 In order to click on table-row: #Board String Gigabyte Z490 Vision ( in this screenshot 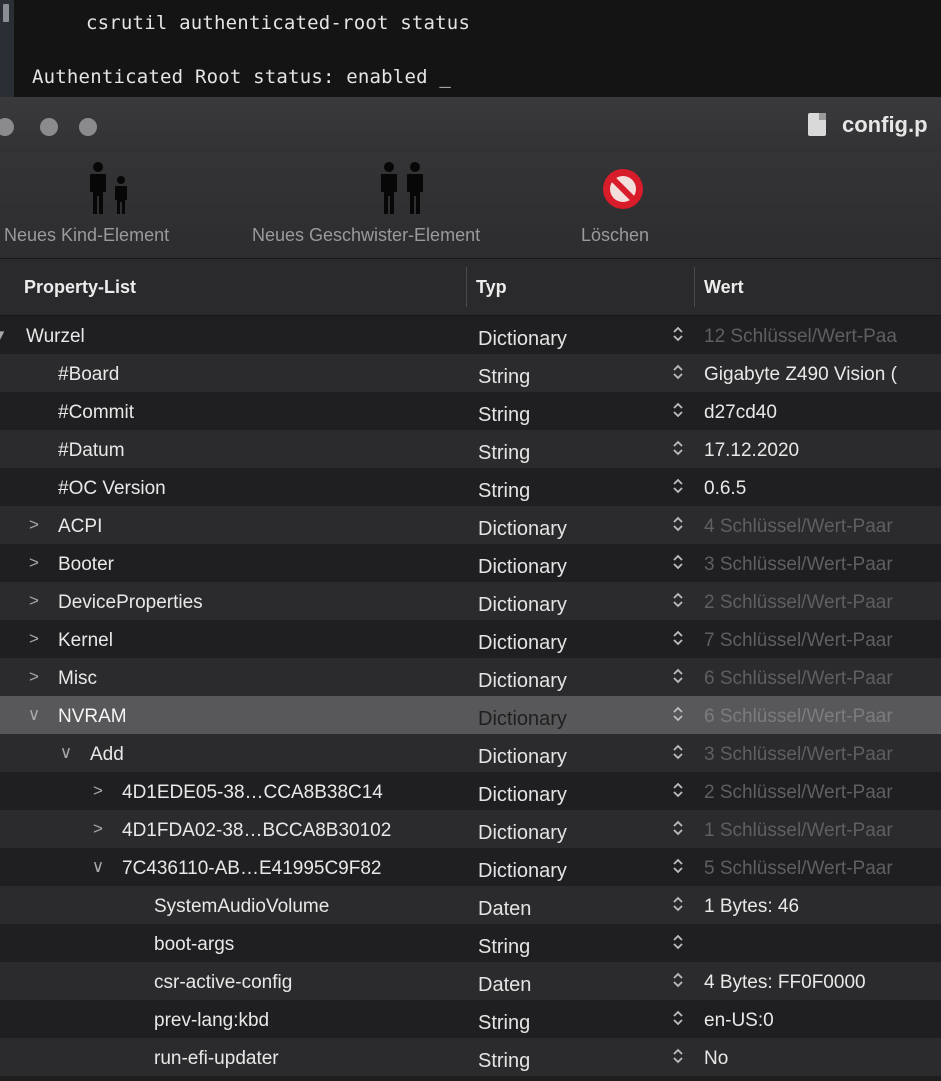, I will do `click(470, 373)`.